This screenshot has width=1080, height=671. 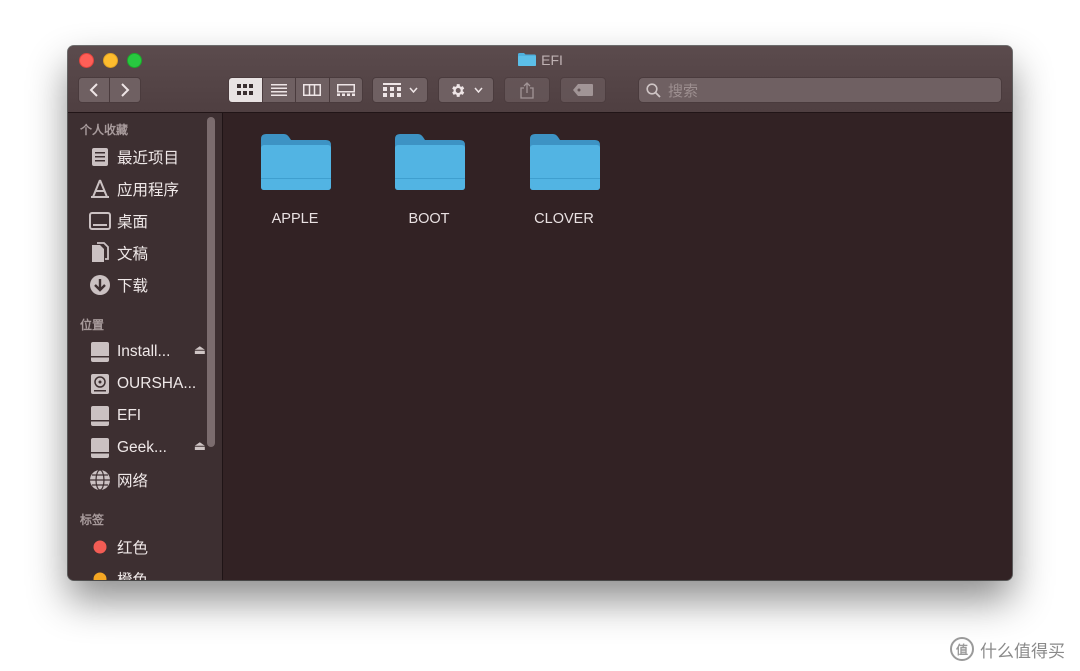 I want to click on gallery-view-button, so click(x=345, y=90).